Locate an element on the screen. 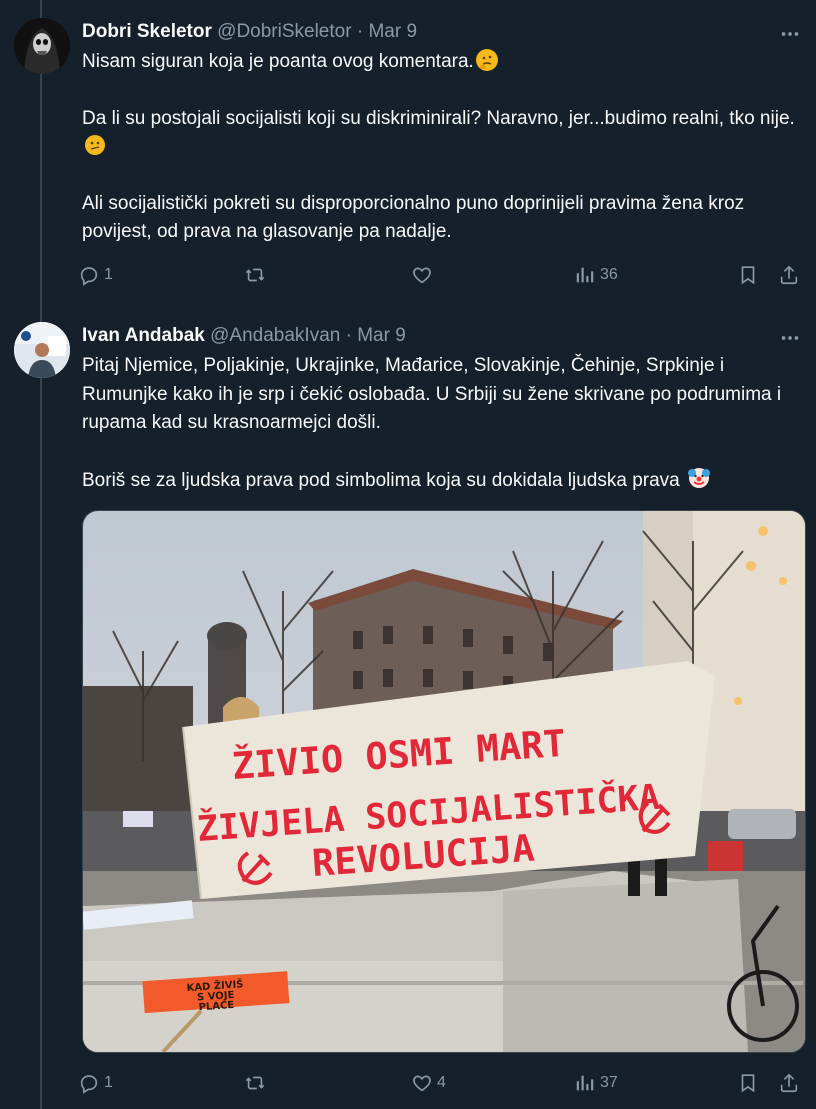 This screenshot has width=816, height=1109. tweet-actions: 1 36 is located at coordinates (443, 275).